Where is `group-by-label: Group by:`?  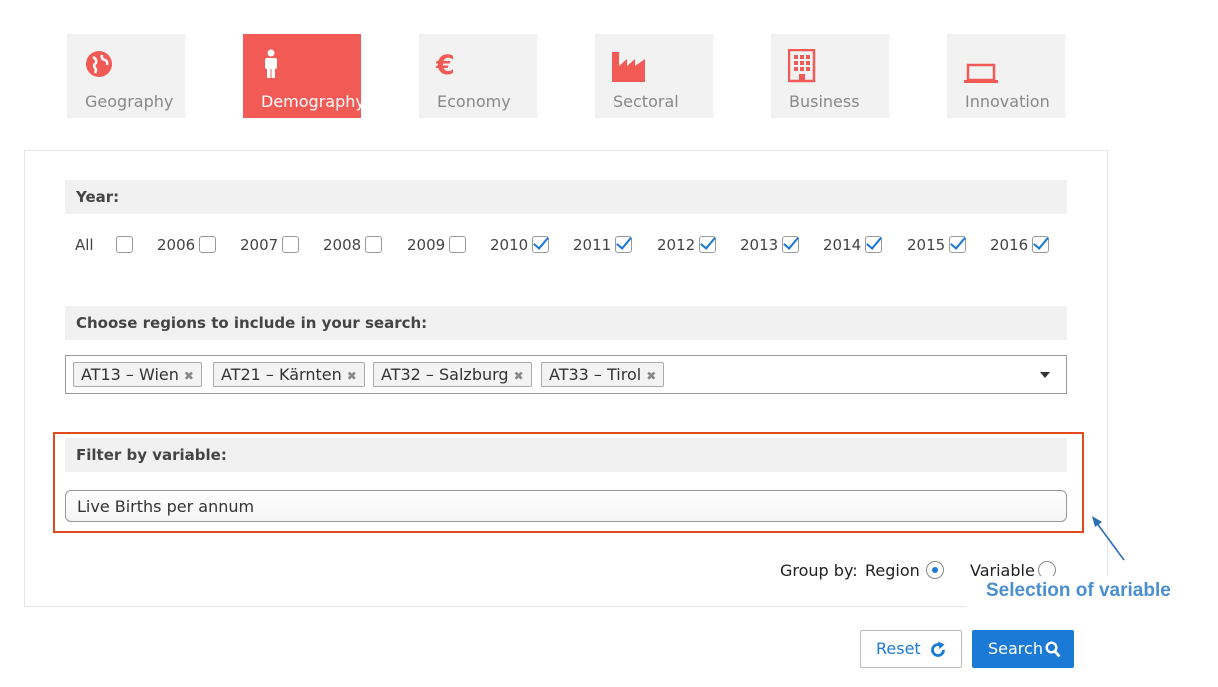
group-by-label: Group by: is located at coordinates (819, 570).